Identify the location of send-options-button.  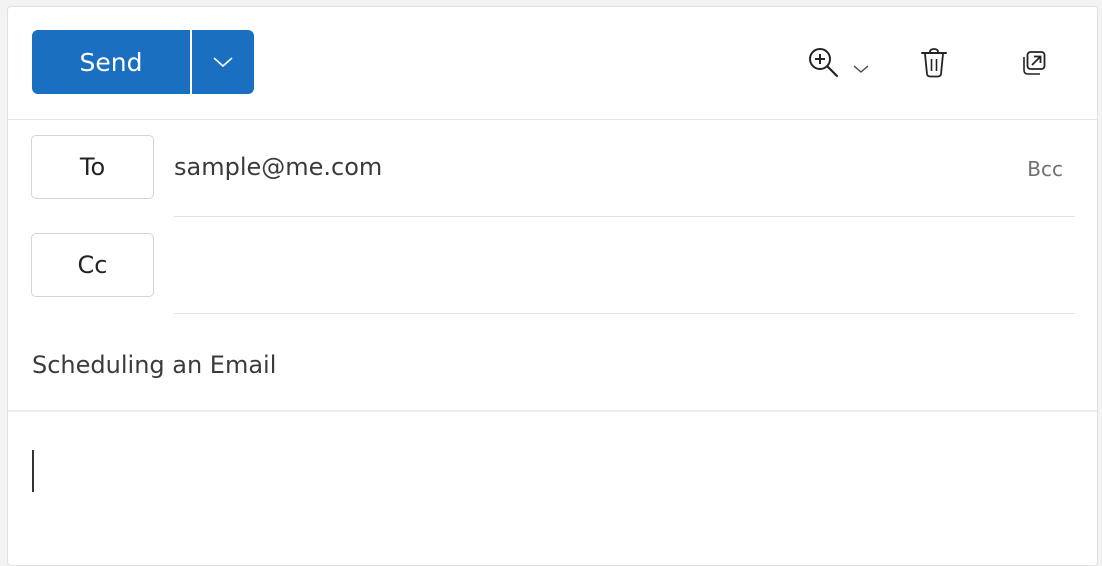
(223, 62).